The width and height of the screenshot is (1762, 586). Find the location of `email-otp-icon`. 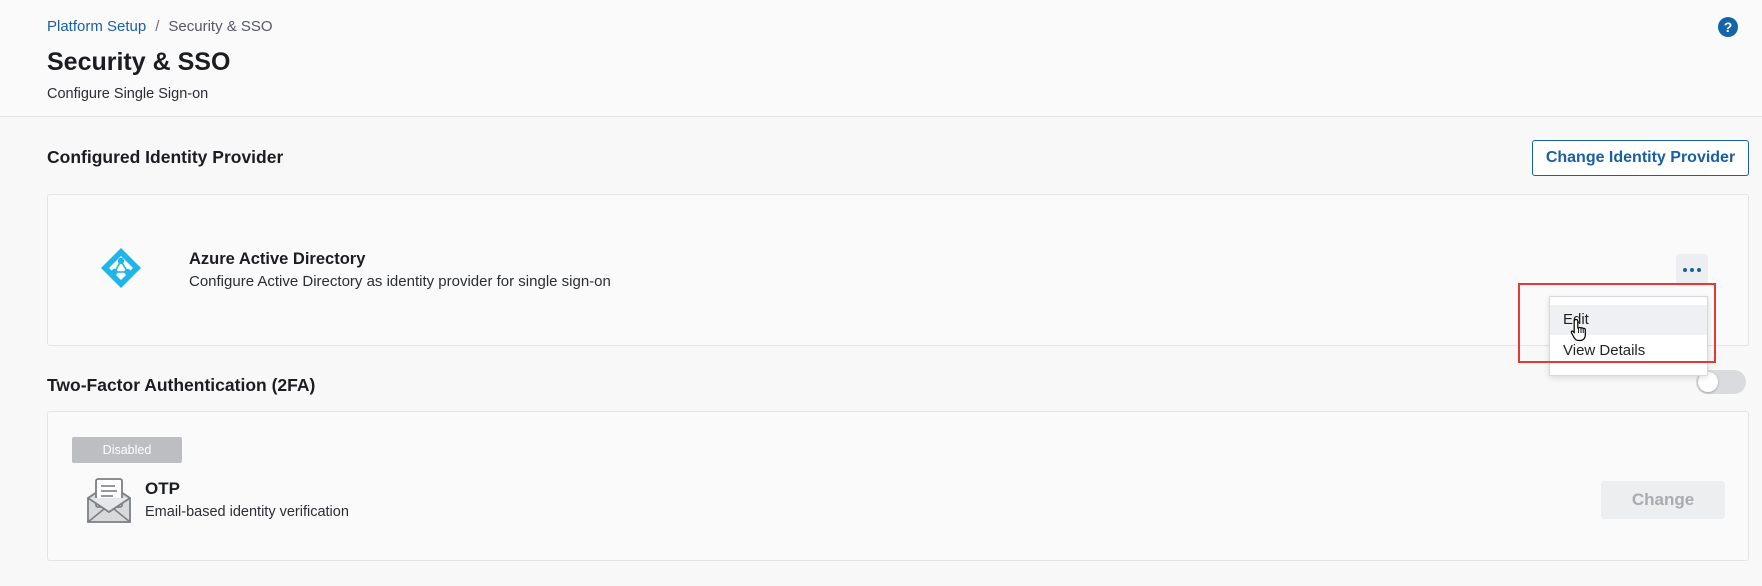

email-otp-icon is located at coordinates (109, 500).